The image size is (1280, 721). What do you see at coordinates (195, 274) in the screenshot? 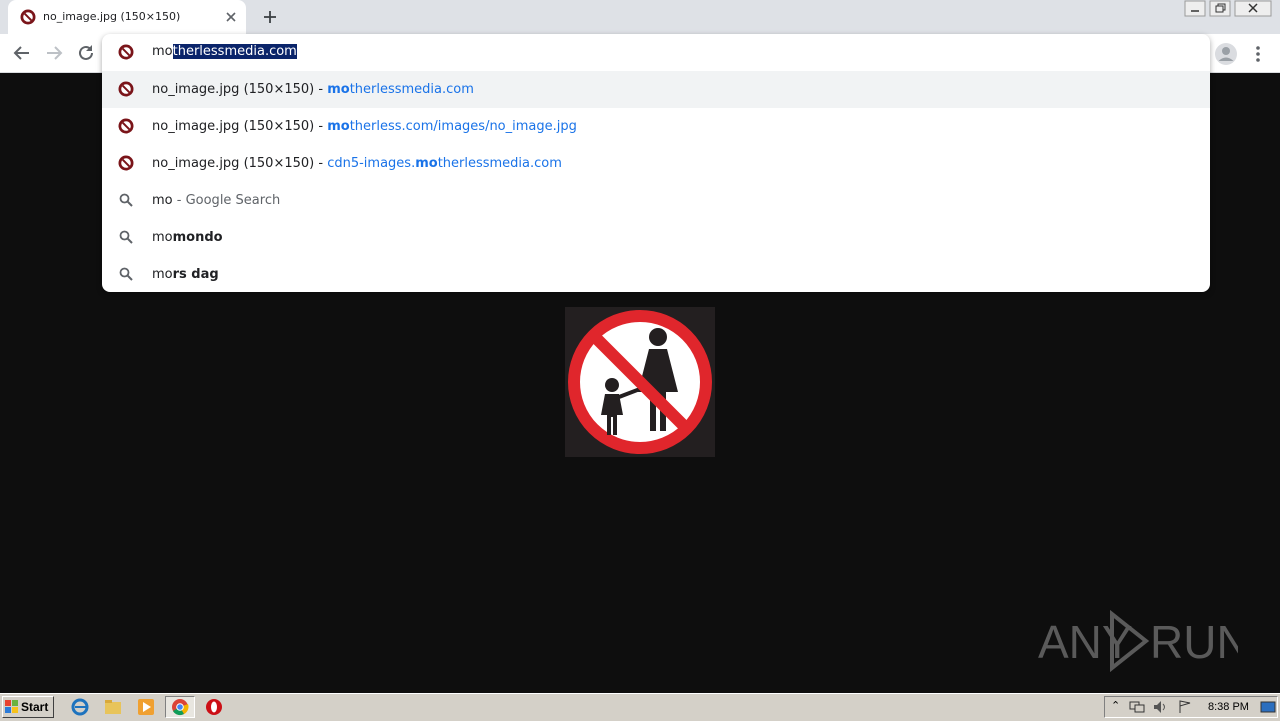
I see `suggestion-completion: rs dag` at bounding box center [195, 274].